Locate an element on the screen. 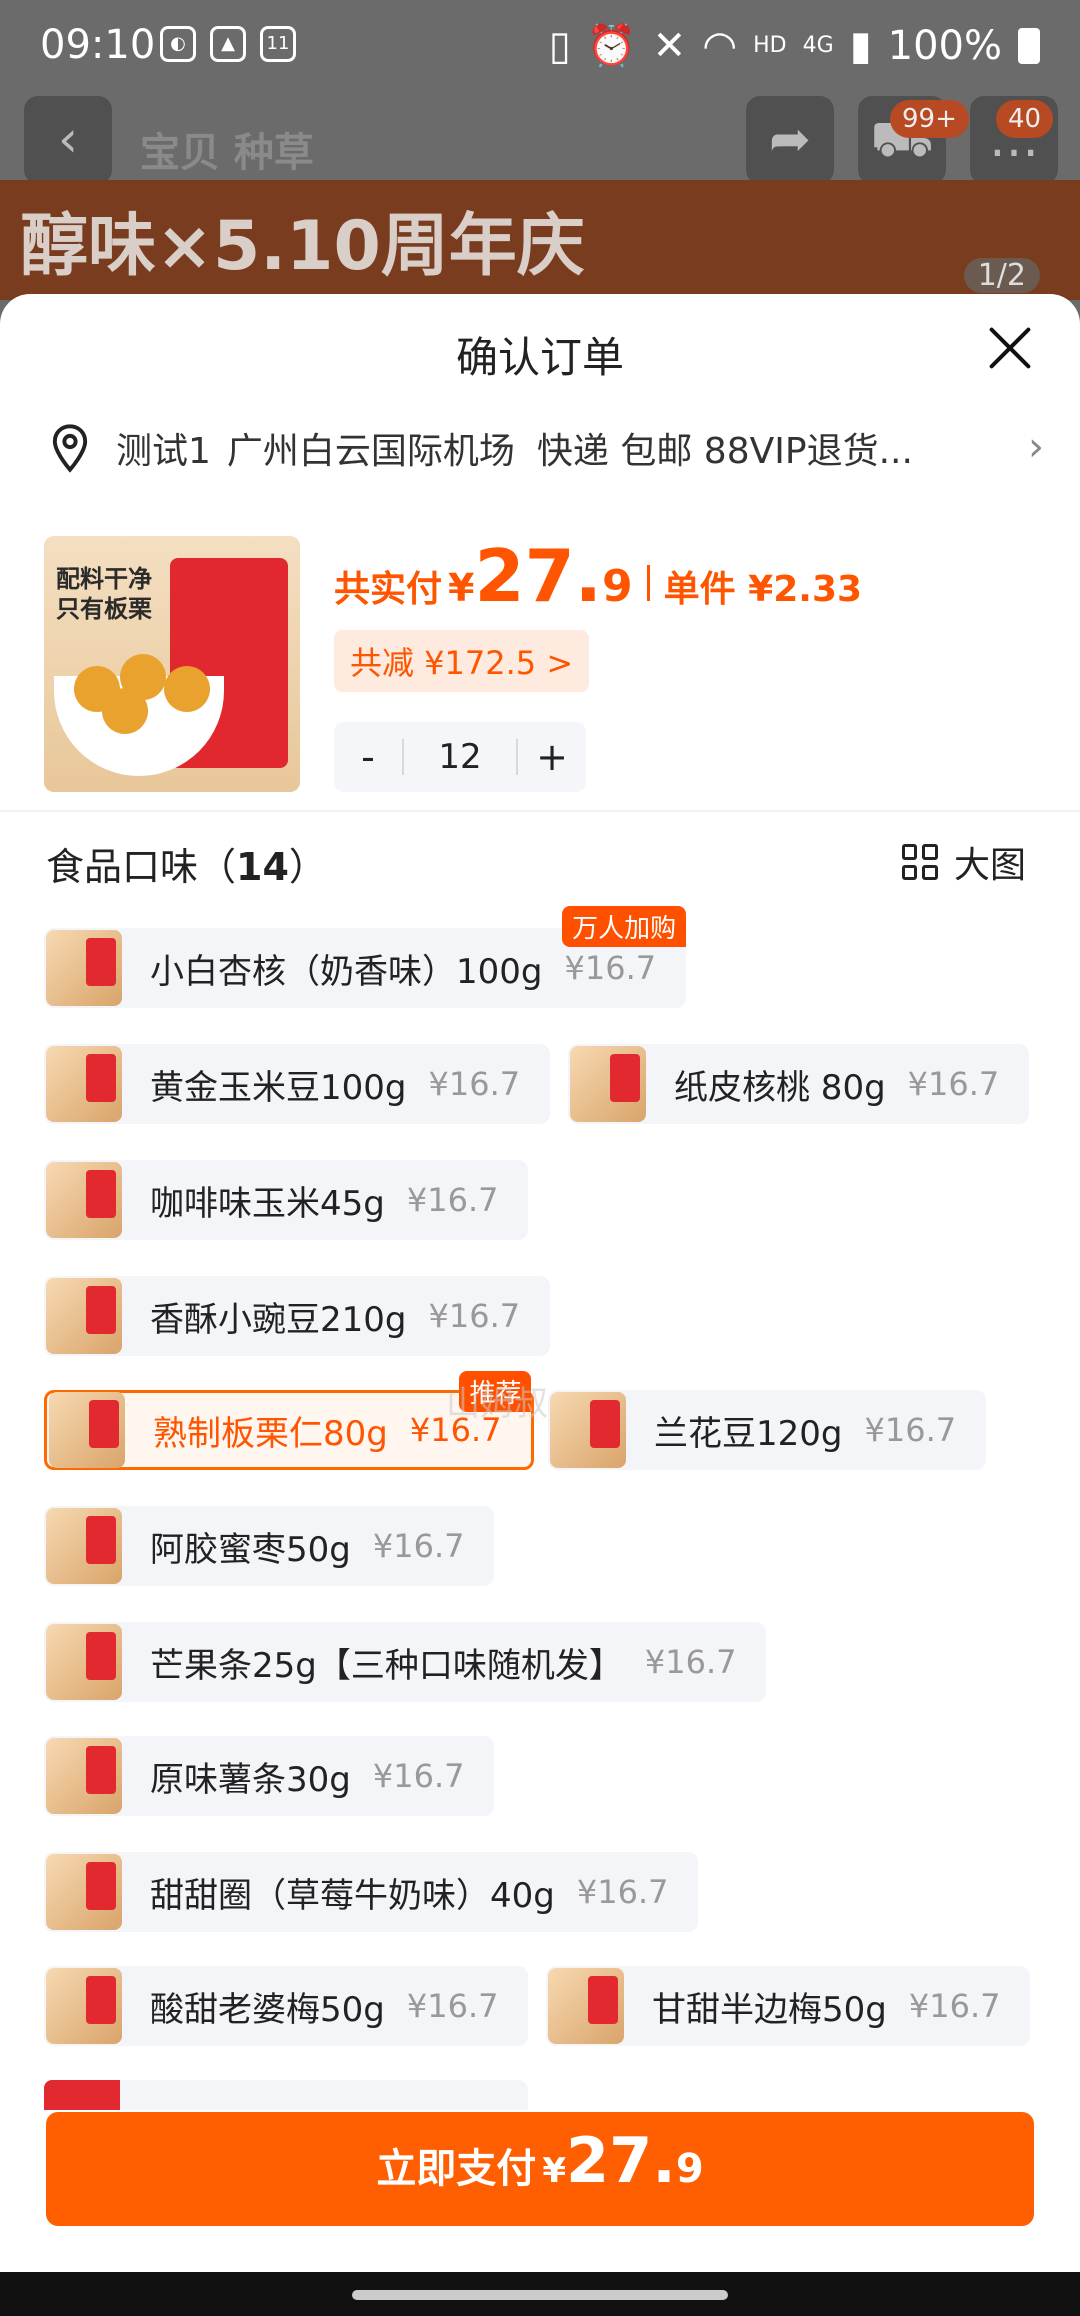  option-chip: 香酥小豌豆210g ¥16.7 is located at coordinates (297, 1316).